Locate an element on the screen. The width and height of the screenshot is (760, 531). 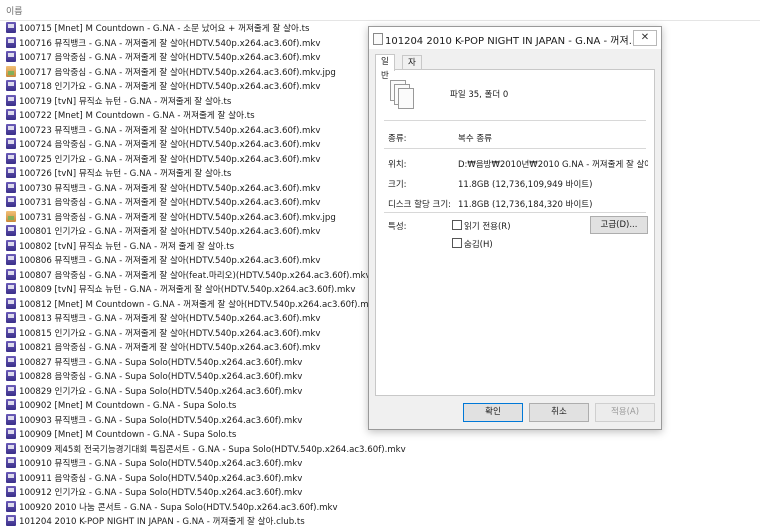
column-header-name: 이름 is located at coordinates (14, 10).